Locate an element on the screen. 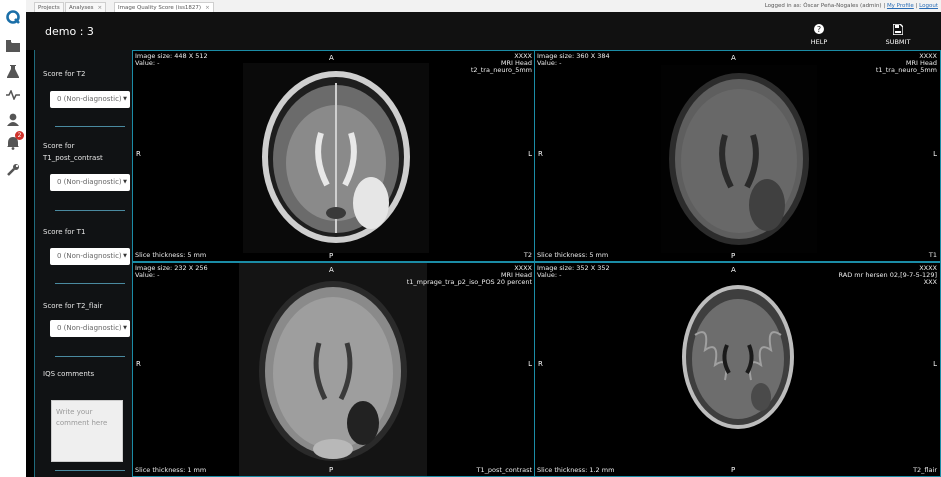 This screenshot has width=941, height=477. score-label-t2-flair: Score for T2_flair is located at coordinates (73, 306).